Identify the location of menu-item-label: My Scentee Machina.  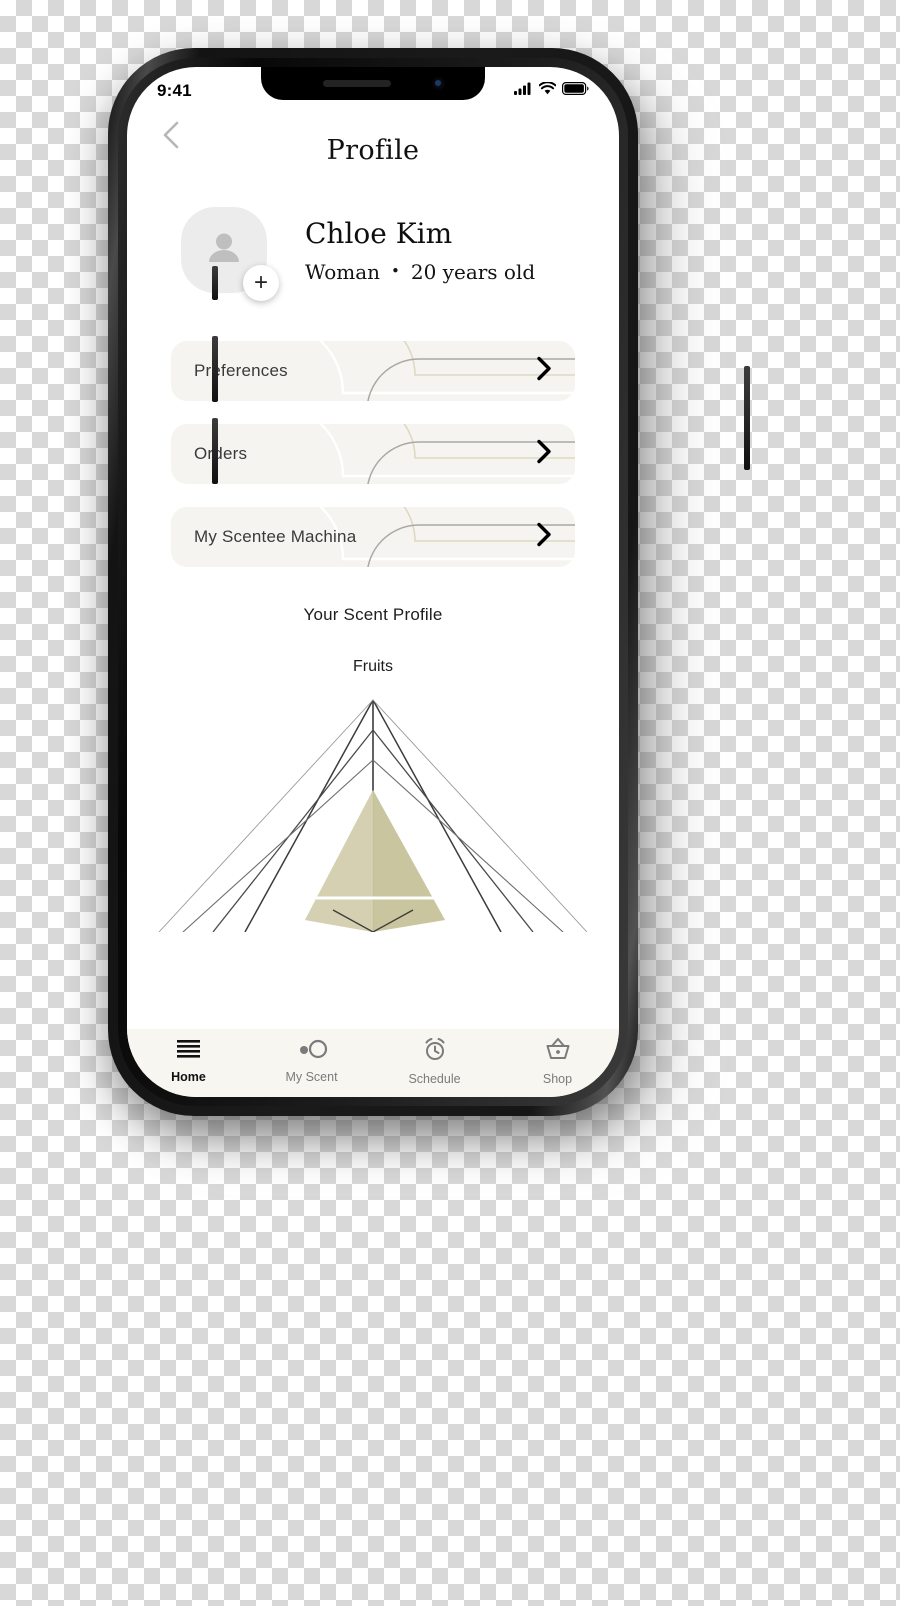
(275, 536).